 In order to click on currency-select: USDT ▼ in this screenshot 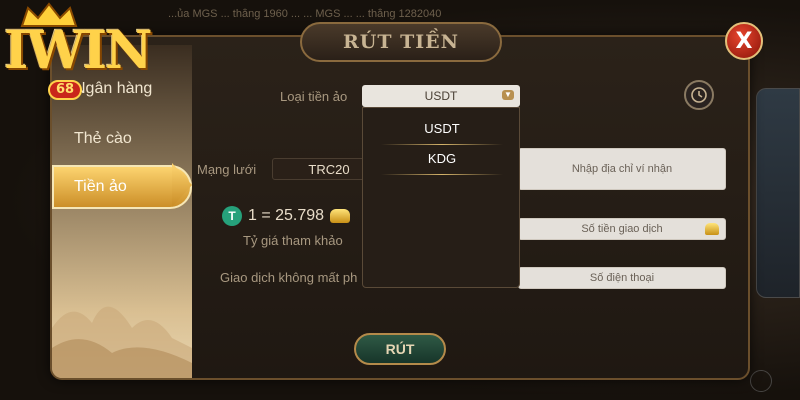, I will do `click(441, 96)`.